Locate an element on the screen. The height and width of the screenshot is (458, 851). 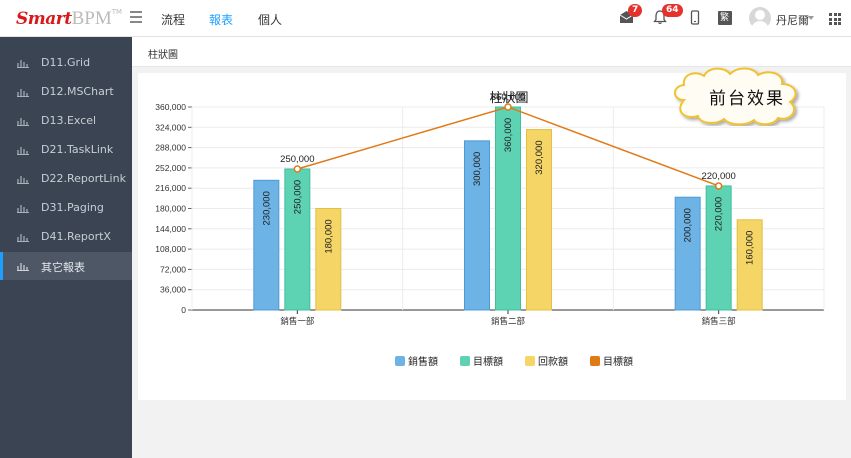
user-avatar is located at coordinates (760, 18).